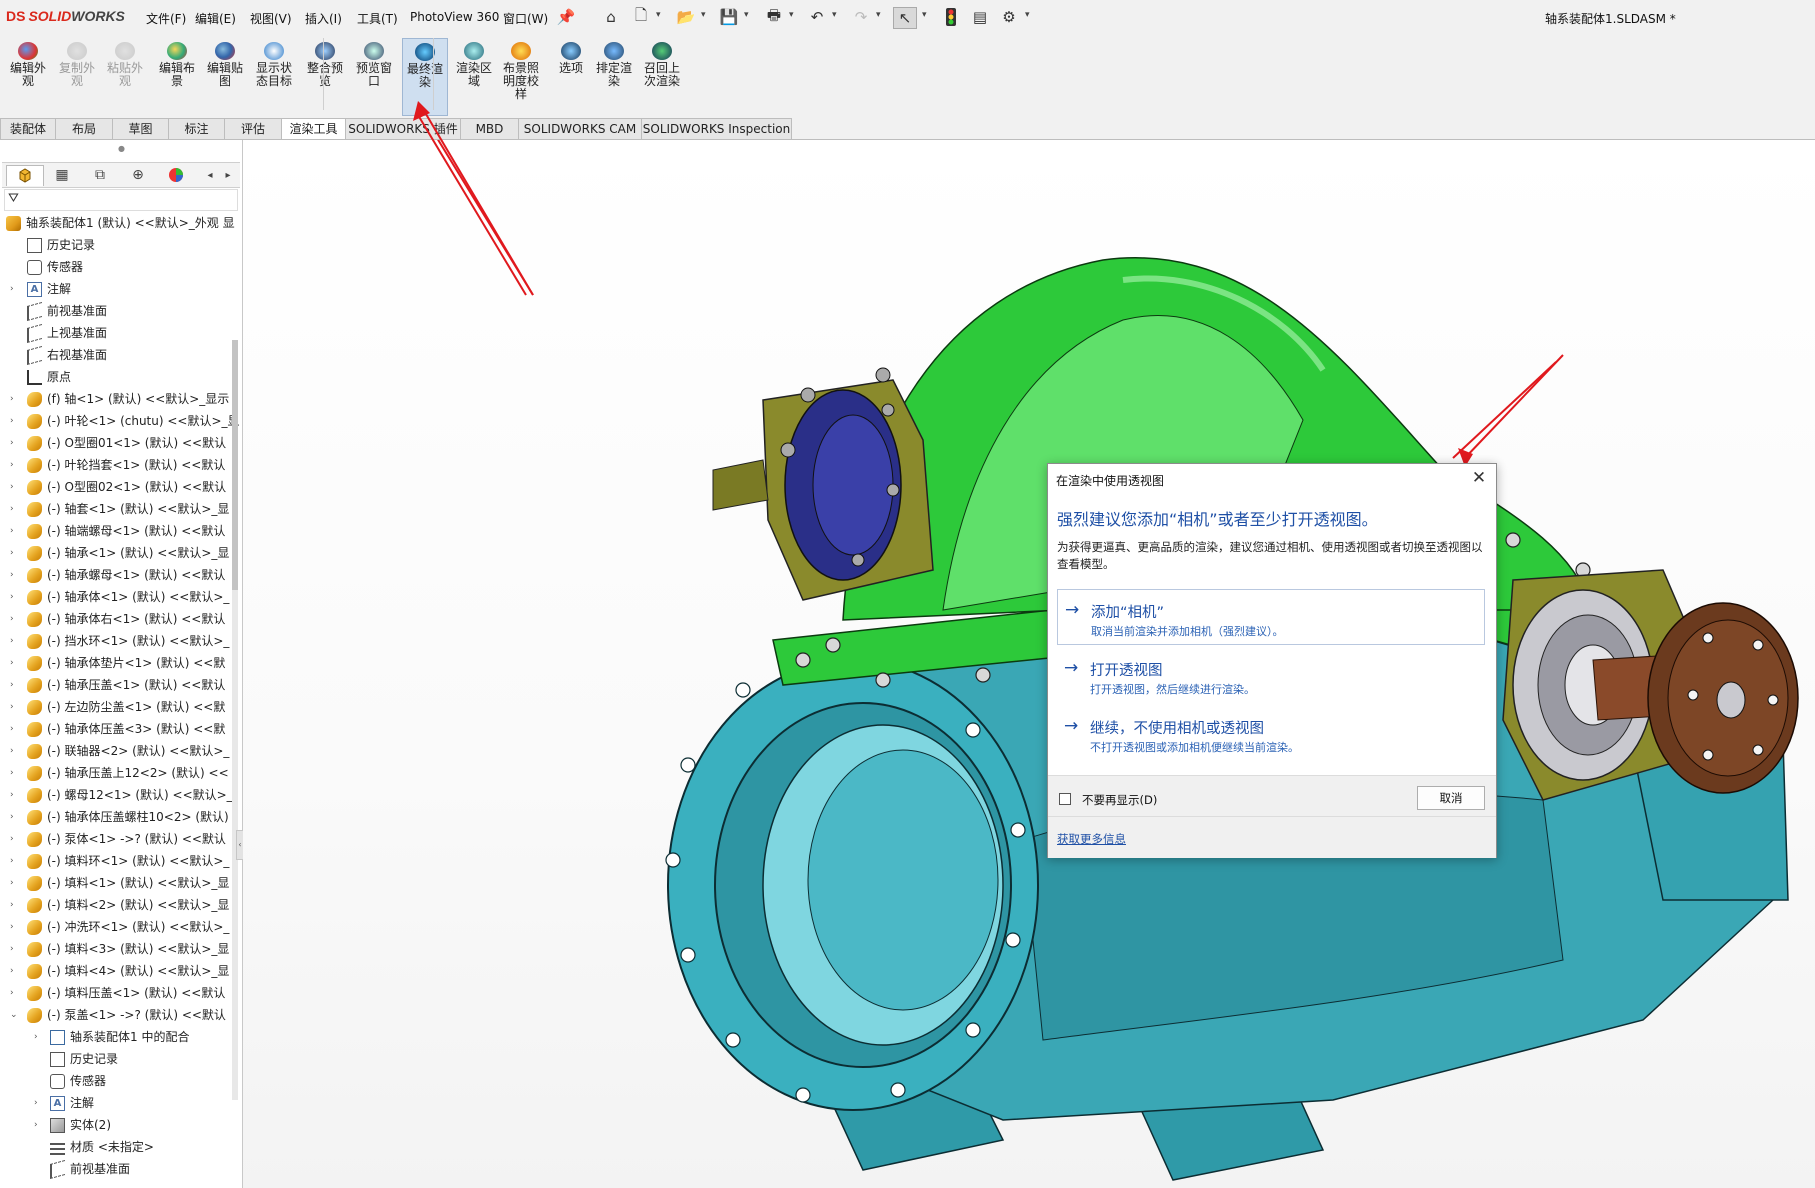  What do you see at coordinates (746, 15) in the screenshot?
I see `save-dropdown-icon: ▾` at bounding box center [746, 15].